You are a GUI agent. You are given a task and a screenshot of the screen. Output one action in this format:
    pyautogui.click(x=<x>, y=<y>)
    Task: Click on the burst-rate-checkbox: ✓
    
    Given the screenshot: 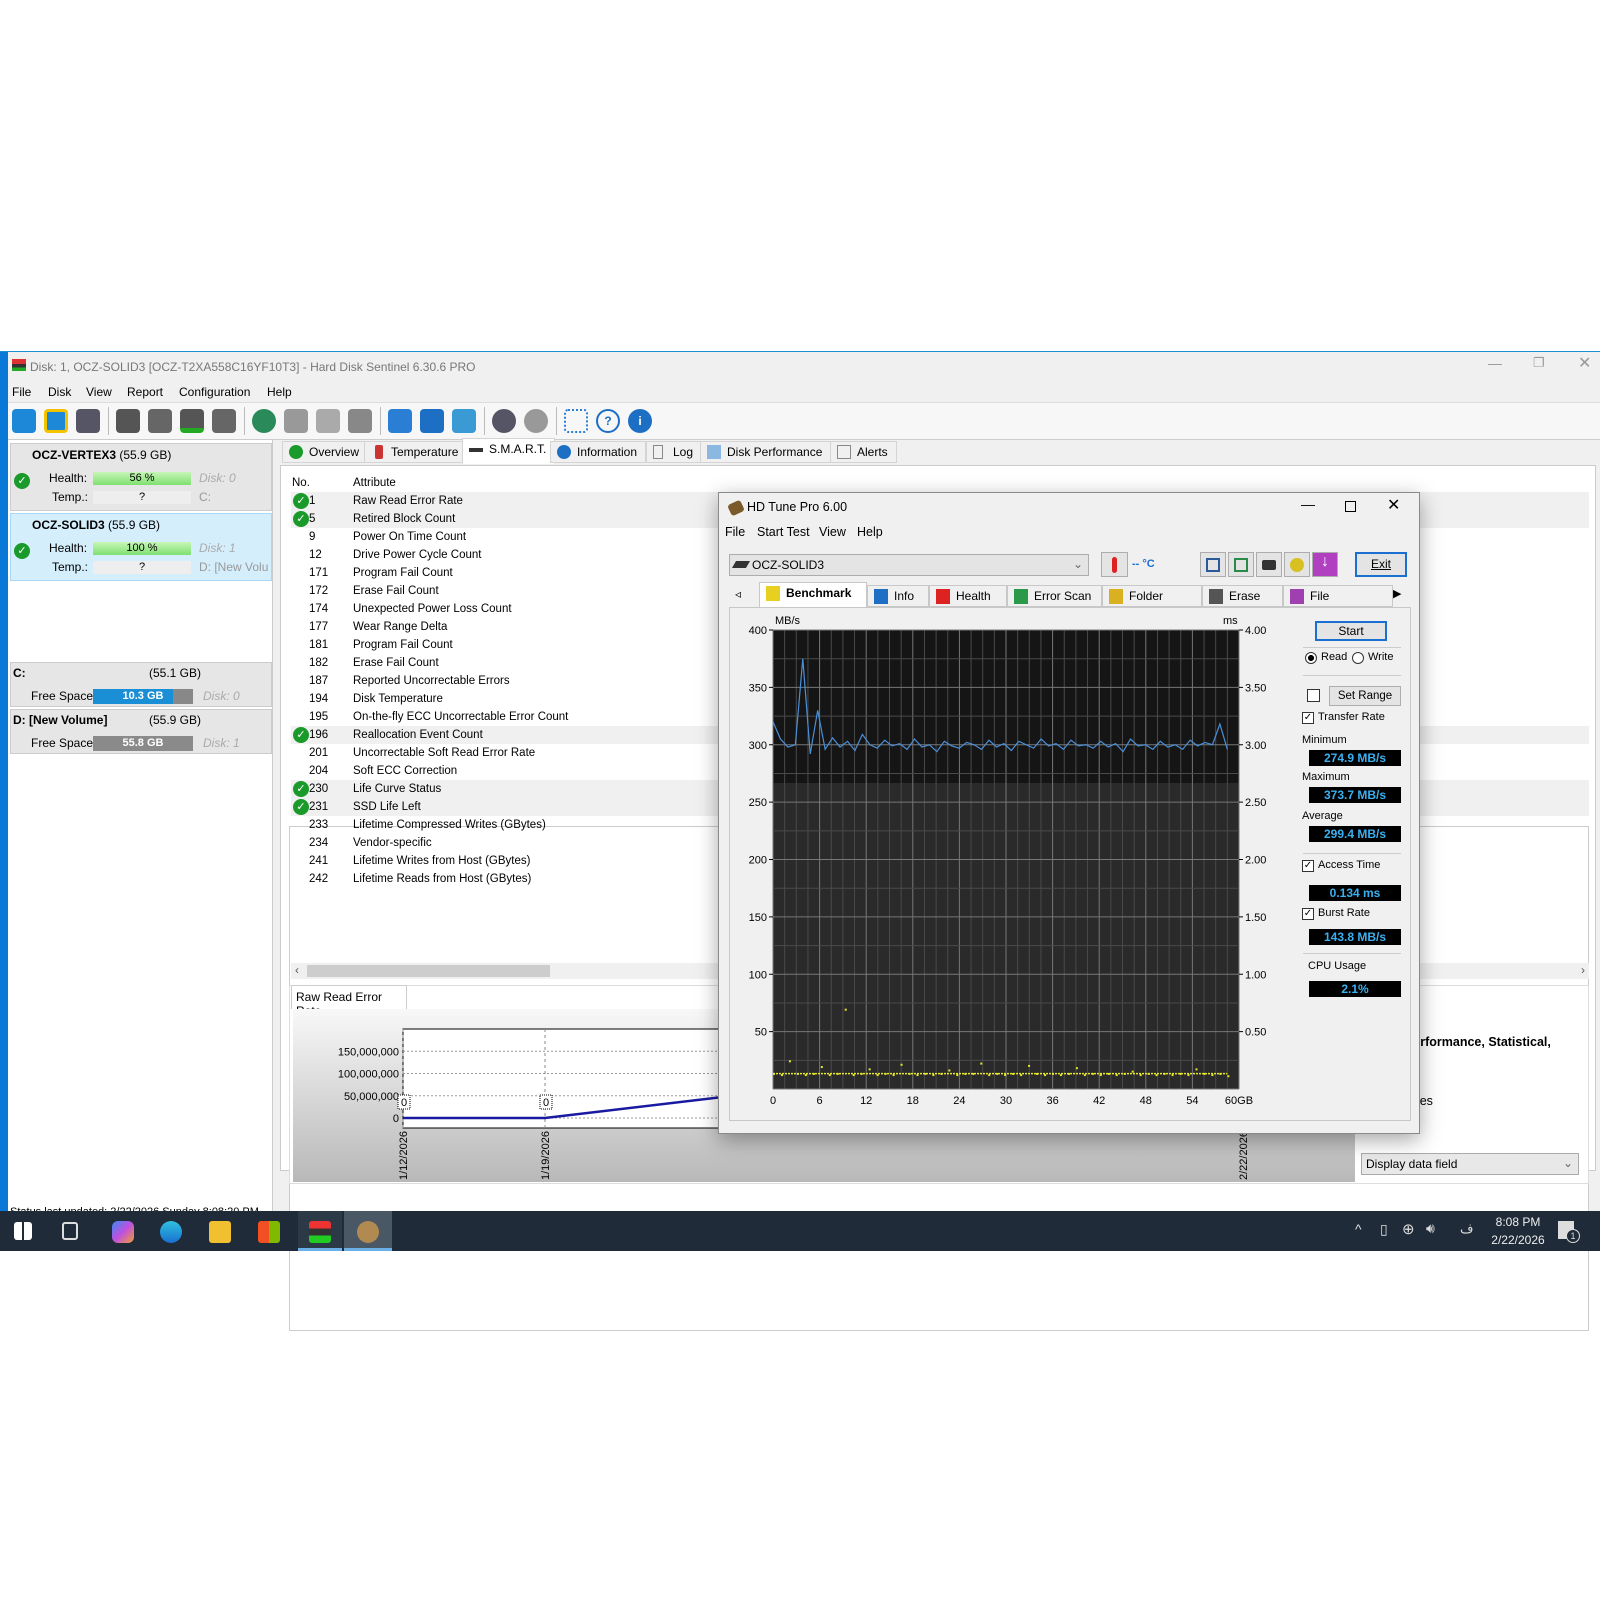 What is the action you would take?
    pyautogui.click(x=1308, y=914)
    